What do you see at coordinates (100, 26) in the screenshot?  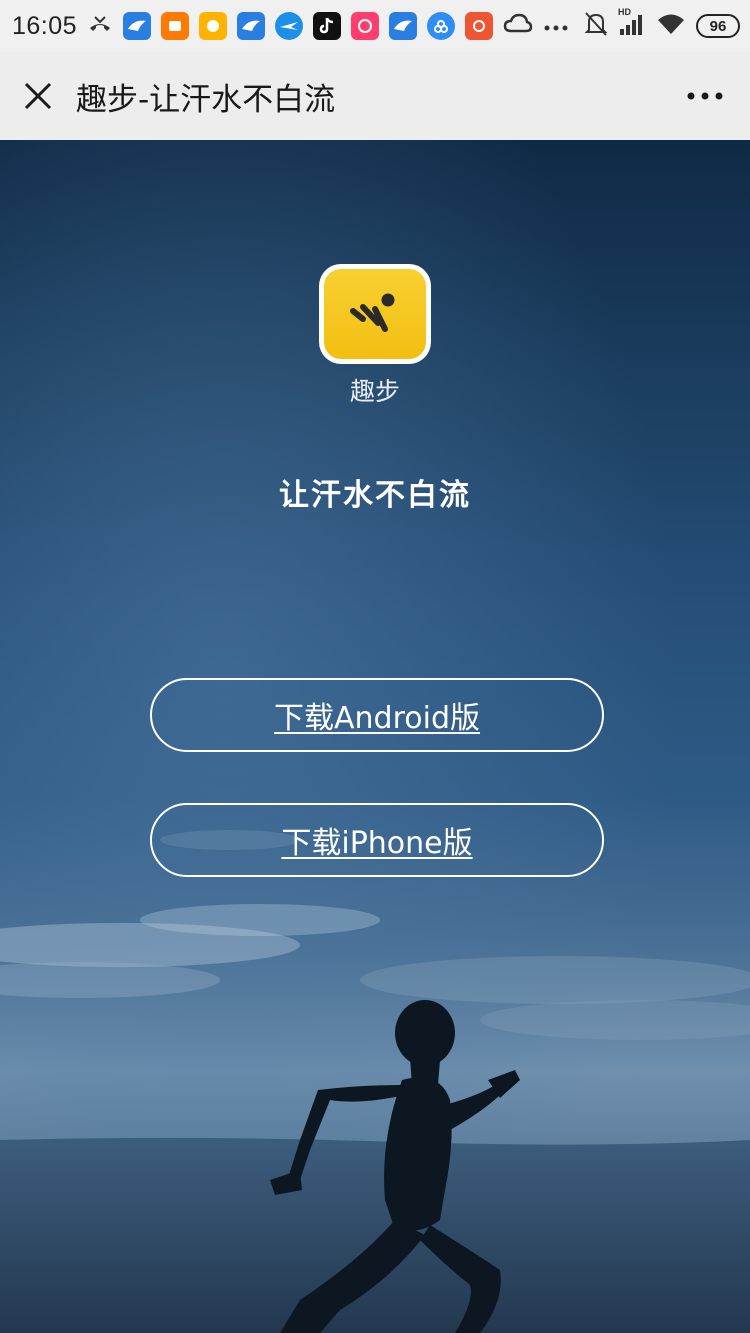 I see `missed-call-icon` at bounding box center [100, 26].